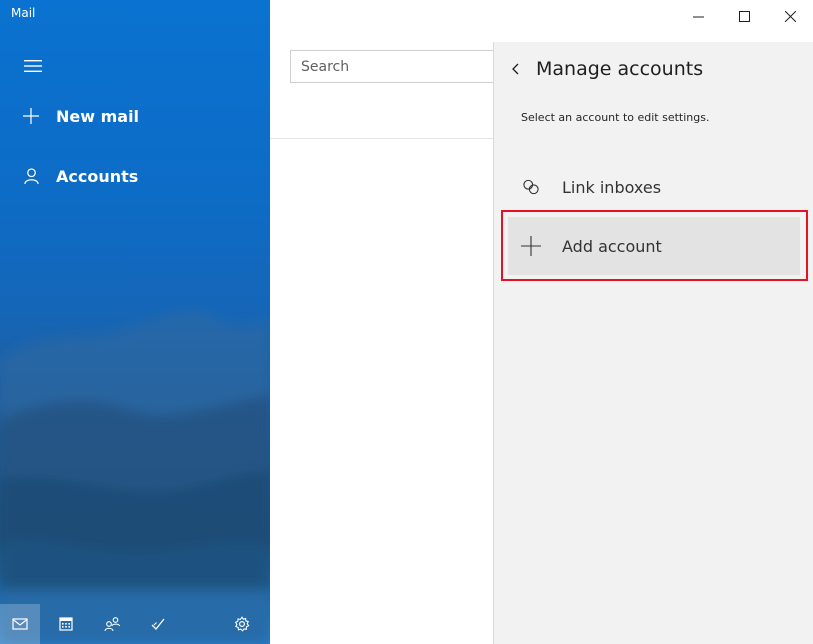 The width and height of the screenshot is (813, 644). I want to click on back-button, so click(515, 69).